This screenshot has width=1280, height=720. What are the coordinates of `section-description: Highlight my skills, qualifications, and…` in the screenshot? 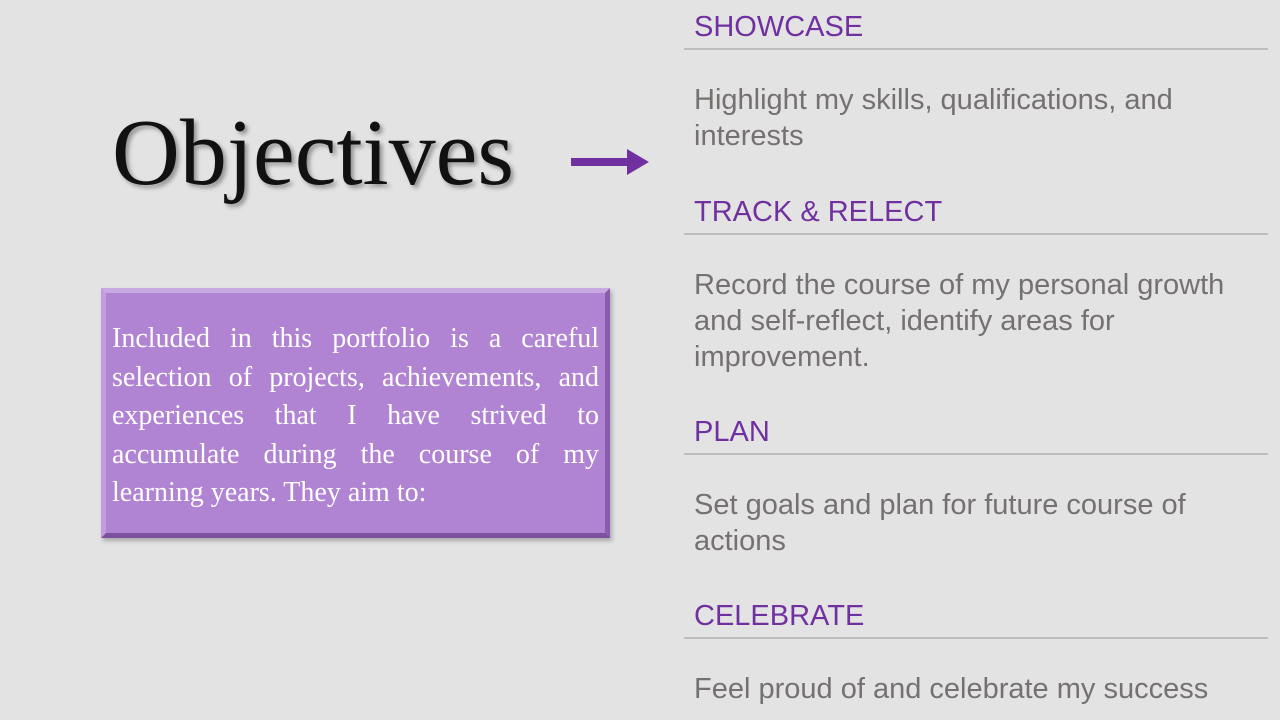 It's located at (933, 118).